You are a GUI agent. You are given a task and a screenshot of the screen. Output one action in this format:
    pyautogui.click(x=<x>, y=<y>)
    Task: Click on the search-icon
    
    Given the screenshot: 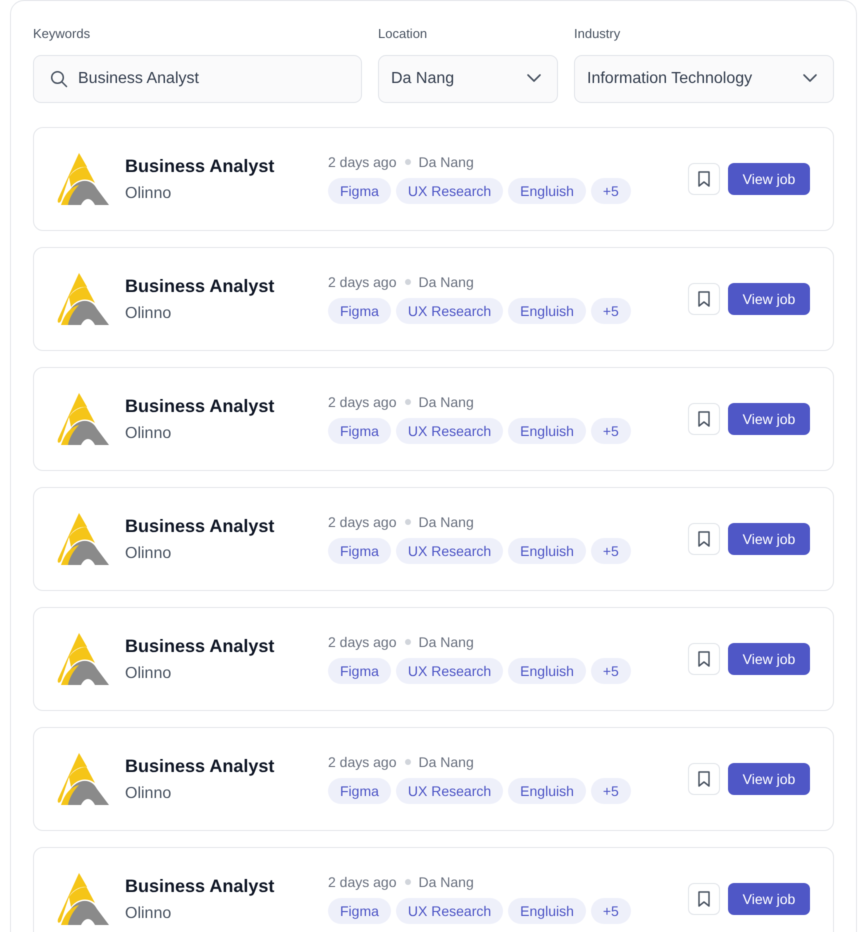 What is the action you would take?
    pyautogui.click(x=59, y=79)
    